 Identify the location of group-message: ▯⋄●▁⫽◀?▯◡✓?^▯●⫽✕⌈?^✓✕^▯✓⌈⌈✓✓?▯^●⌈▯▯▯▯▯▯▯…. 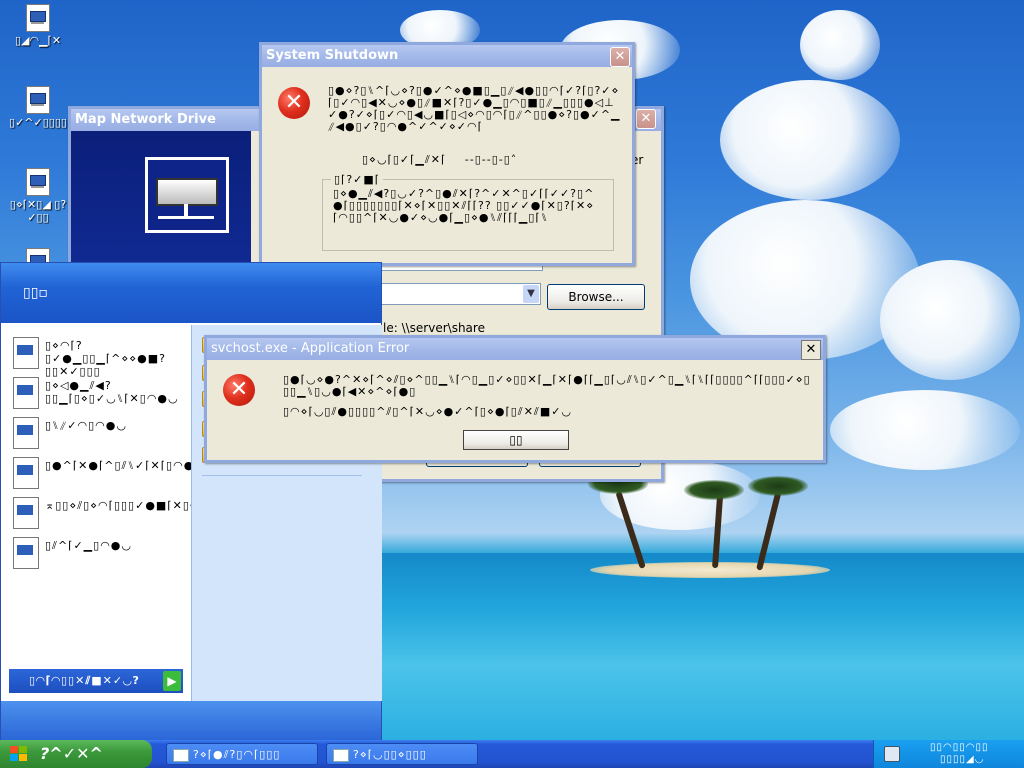
(464, 206).